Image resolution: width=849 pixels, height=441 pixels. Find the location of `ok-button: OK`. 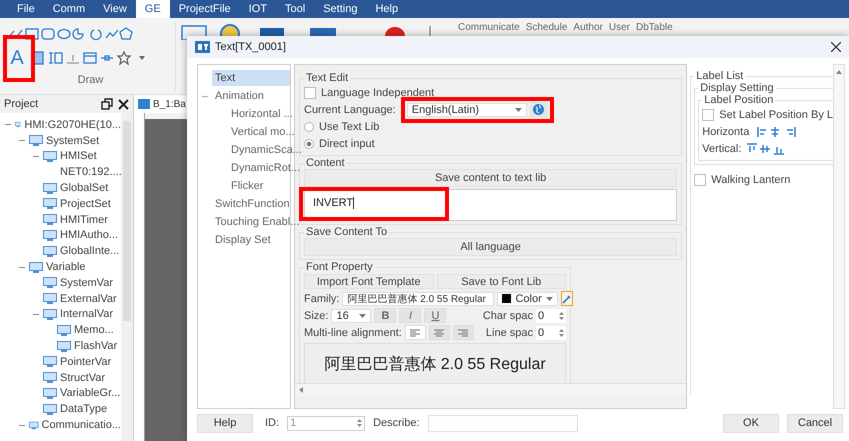

ok-button: OK is located at coordinates (751, 423).